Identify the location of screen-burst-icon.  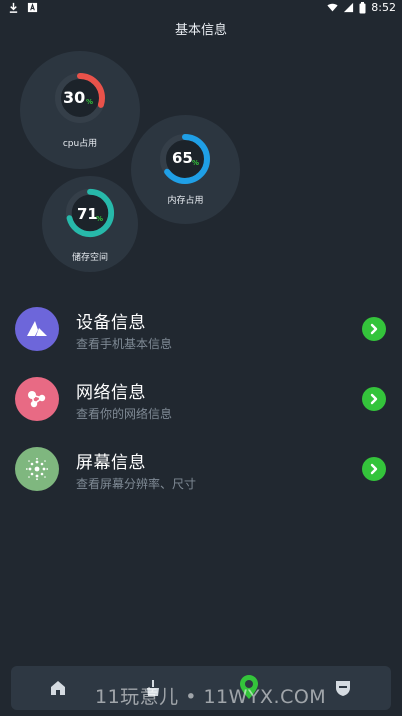
(37, 469).